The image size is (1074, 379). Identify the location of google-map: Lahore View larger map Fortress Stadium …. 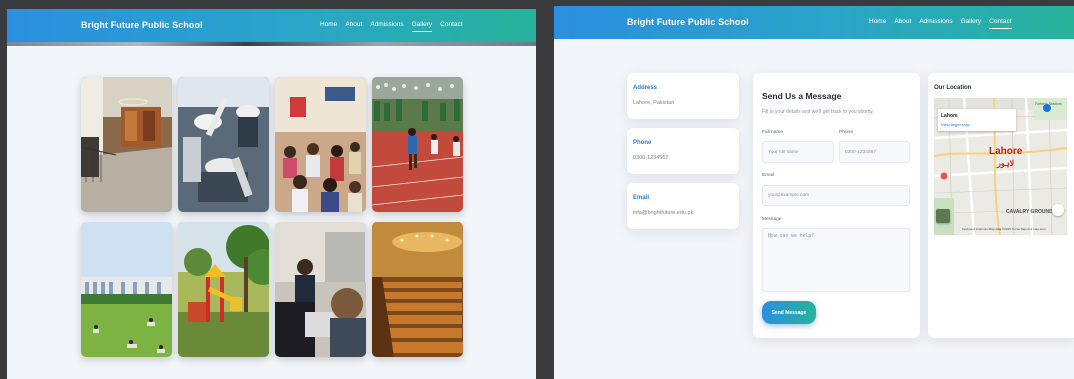
(1000, 166).